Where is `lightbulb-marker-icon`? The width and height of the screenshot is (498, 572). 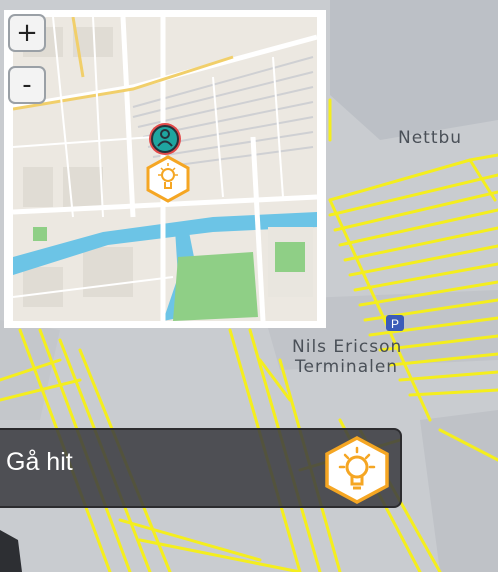
lightbulb-marker-icon is located at coordinates (168, 179).